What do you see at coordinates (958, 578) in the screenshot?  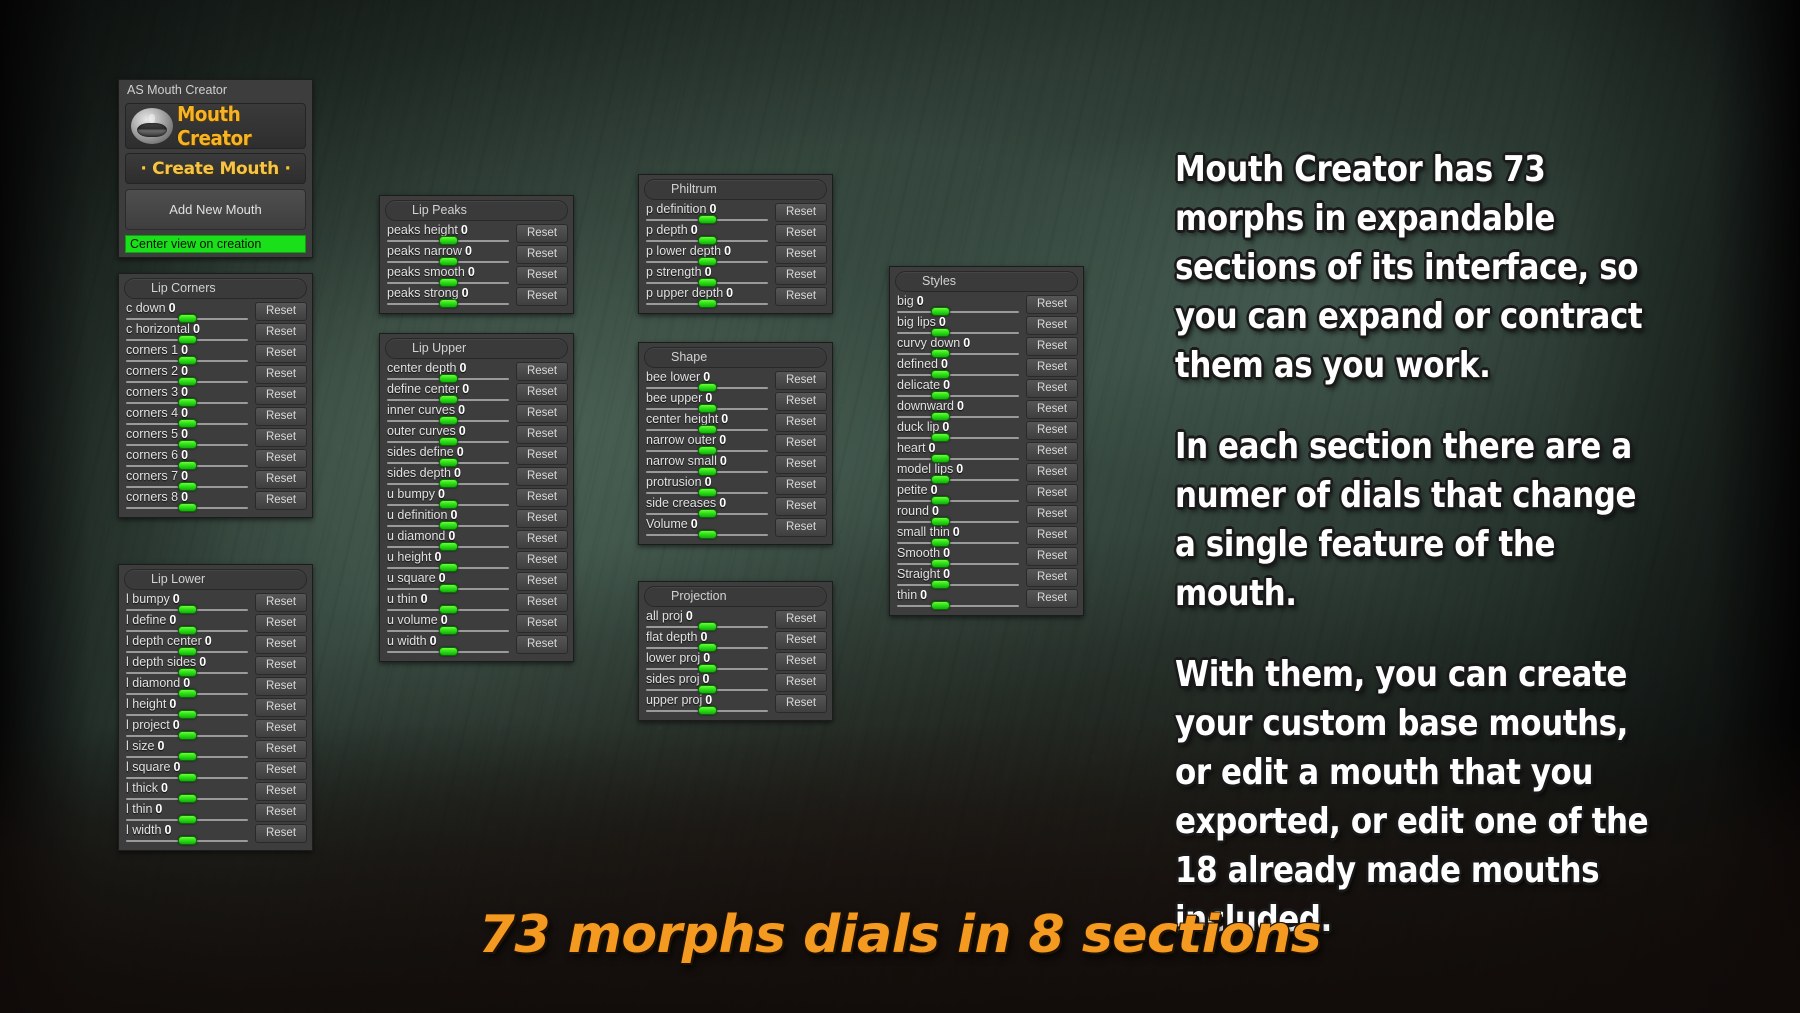 I see `dial-slider-Straight: Straight 0` at bounding box center [958, 578].